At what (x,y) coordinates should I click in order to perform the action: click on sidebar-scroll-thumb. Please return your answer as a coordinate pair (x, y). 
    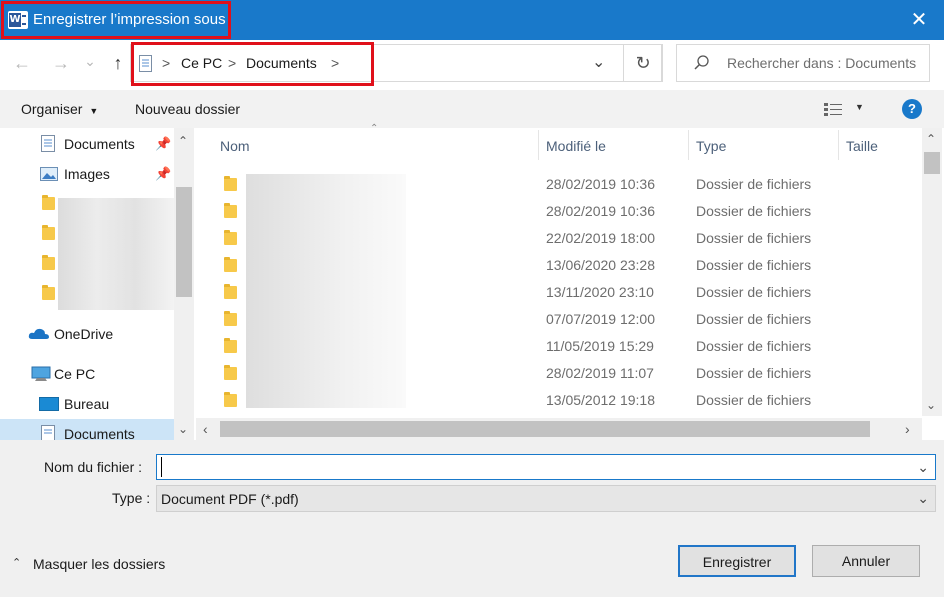
    Looking at the image, I should click on (184, 242).